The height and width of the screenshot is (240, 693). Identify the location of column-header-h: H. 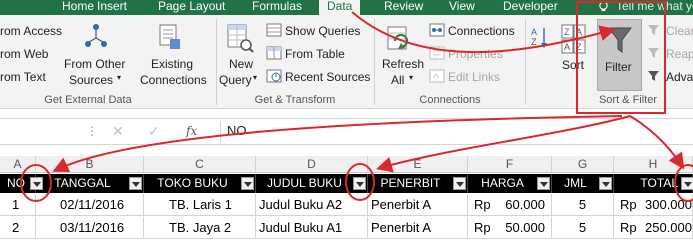
(653, 164).